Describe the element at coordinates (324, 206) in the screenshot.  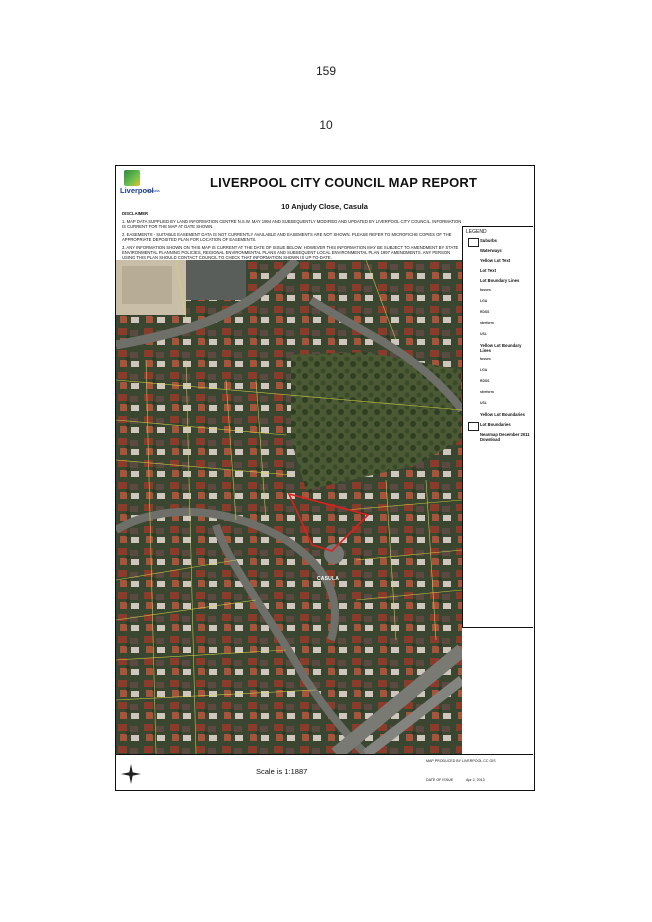
I see `property-address: 10 Anjudy Close, Casula` at that location.